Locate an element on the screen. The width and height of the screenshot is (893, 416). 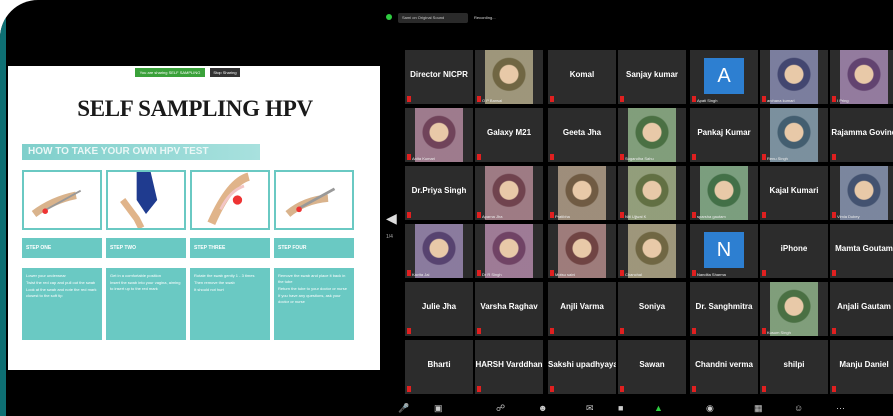
participant-tile: Dr. Sanghmitra is located at coordinates (724, 309).